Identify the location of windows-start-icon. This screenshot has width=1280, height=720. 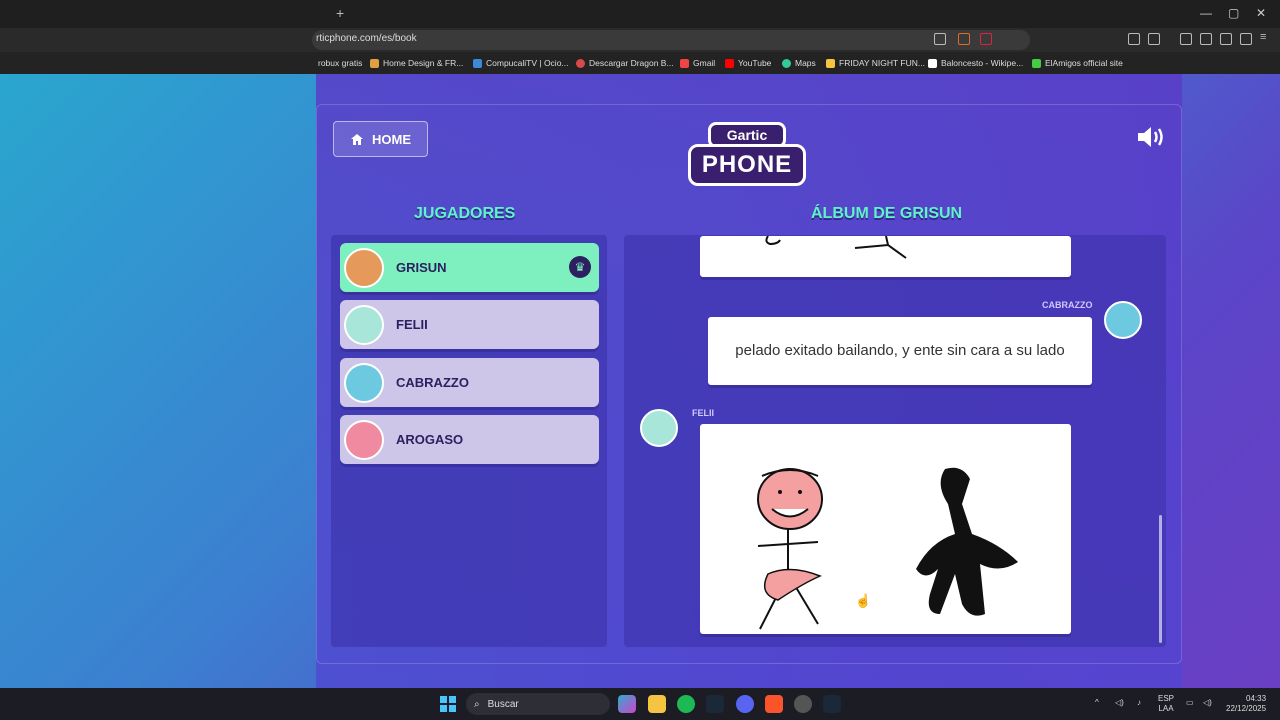
(448, 704).